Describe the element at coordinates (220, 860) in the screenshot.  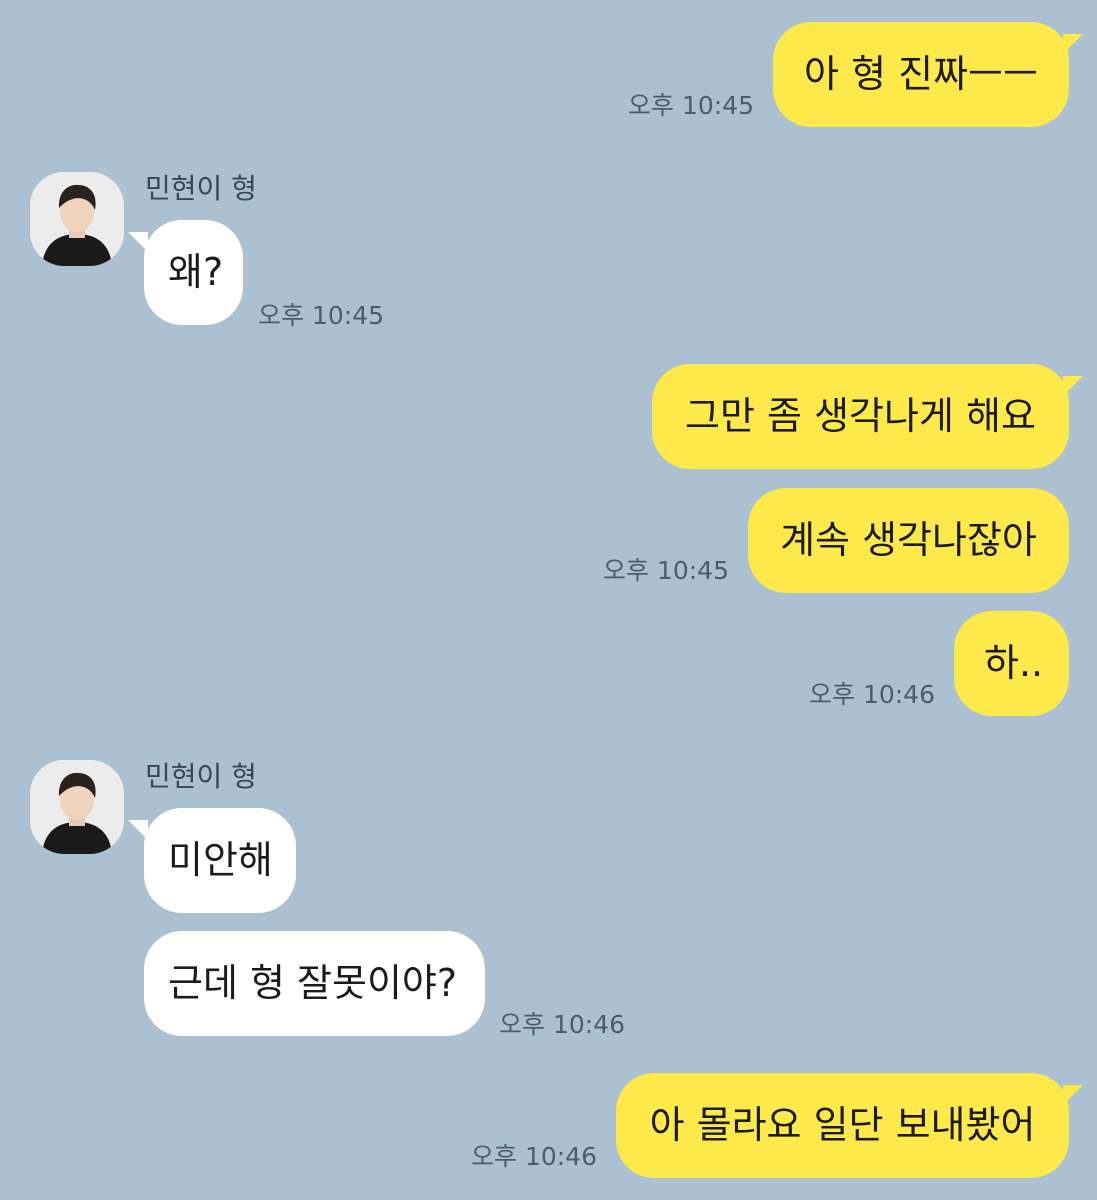
I see `incoming-message-bubble: 미안해` at that location.